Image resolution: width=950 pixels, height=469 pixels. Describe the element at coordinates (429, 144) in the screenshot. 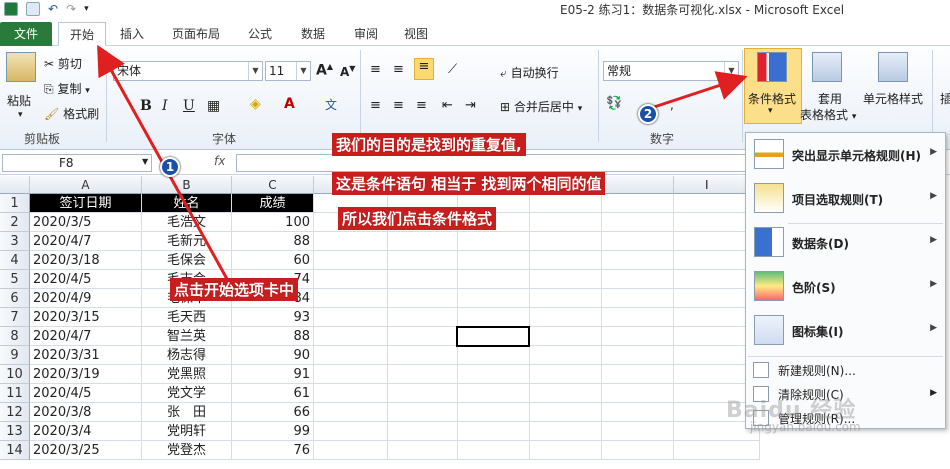

I see `annotation-goal: 我们的目的是找到的重复值,` at that location.